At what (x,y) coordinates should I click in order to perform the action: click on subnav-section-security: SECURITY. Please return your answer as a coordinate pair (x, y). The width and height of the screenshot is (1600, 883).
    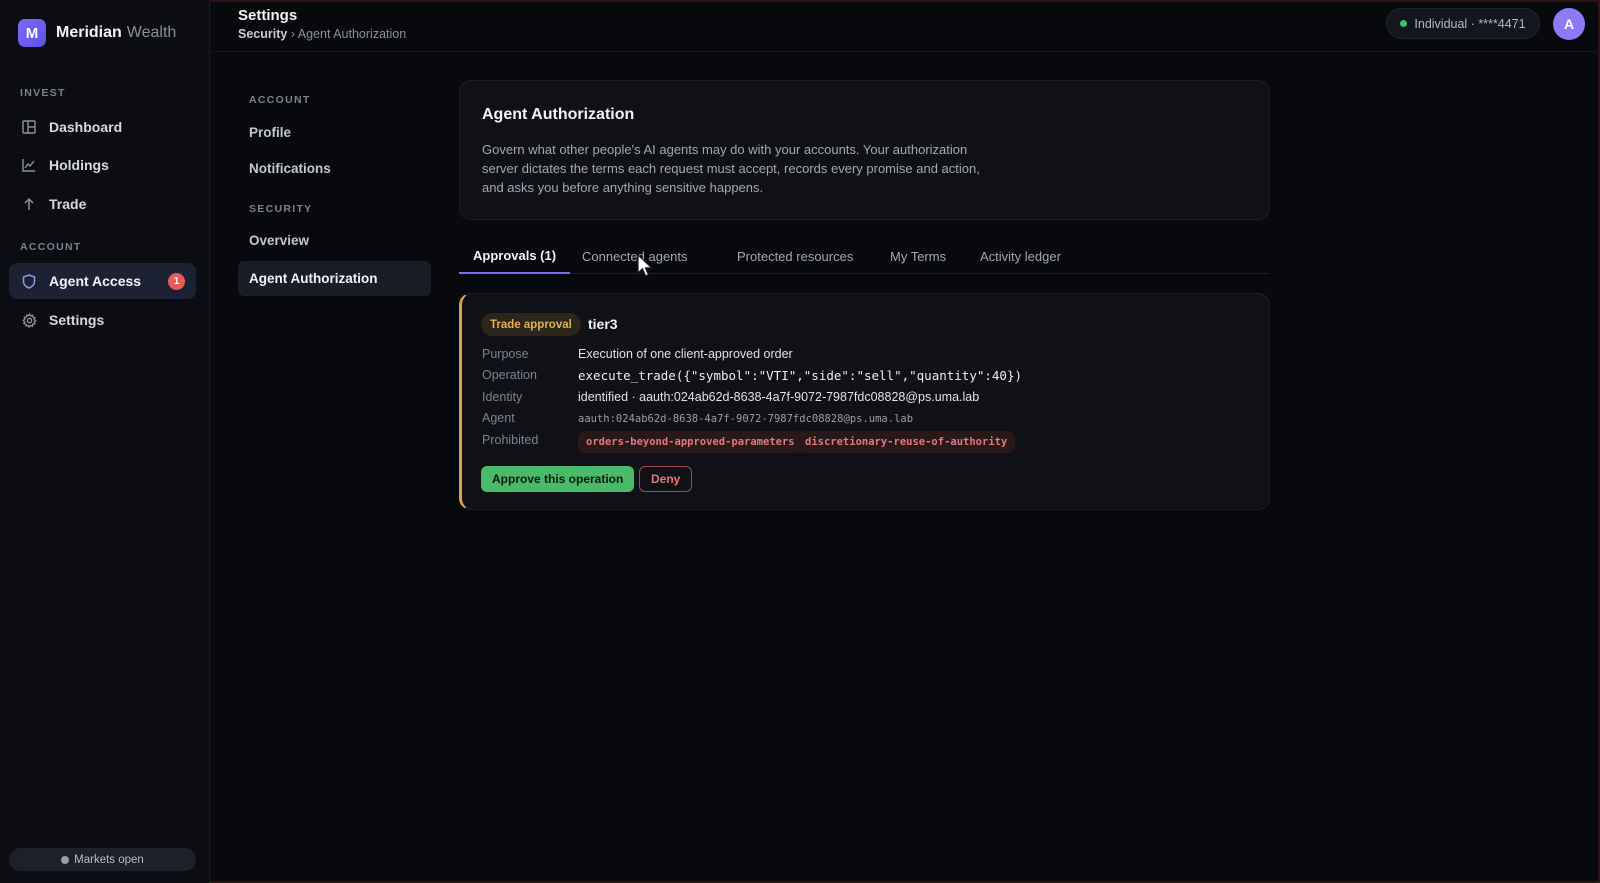
    Looking at the image, I should click on (281, 209).